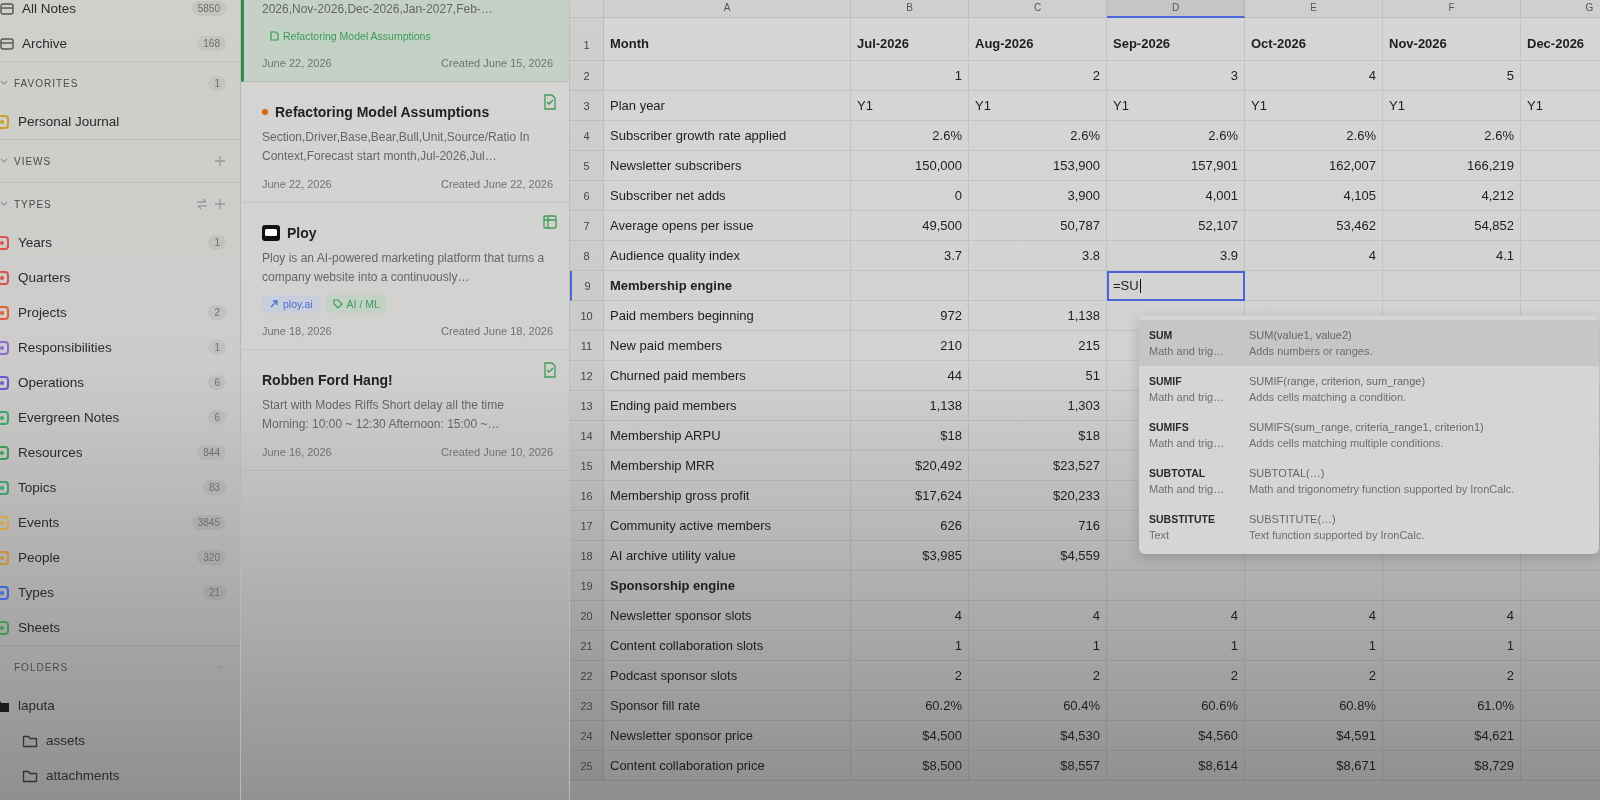 Image resolution: width=1600 pixels, height=800 pixels. Describe the element at coordinates (1369, 389) in the screenshot. I see `suggestion-item: SUMIF SUMIF(range, criterion, sum_range) Math and trig… Adds cells matching a condition.` at that location.